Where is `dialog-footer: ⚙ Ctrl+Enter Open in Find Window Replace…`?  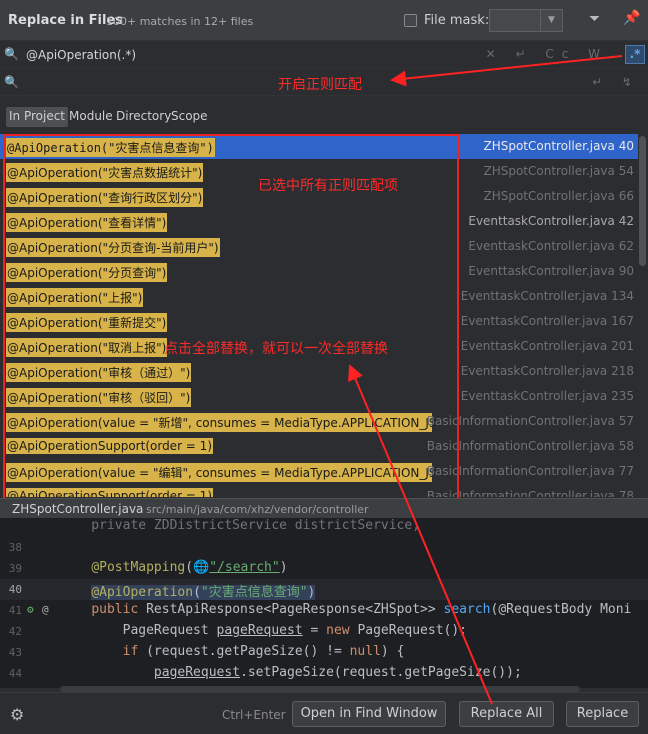
dialog-footer: ⚙ Ctrl+Enter Open in Find Window Replace… is located at coordinates (324, 713).